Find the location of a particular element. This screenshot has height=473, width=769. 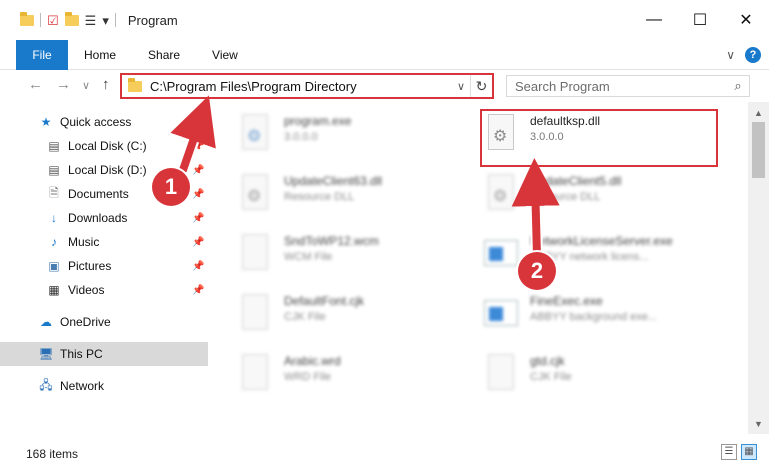

file-detail: 3.0.0.0 is located at coordinates (301, 137).